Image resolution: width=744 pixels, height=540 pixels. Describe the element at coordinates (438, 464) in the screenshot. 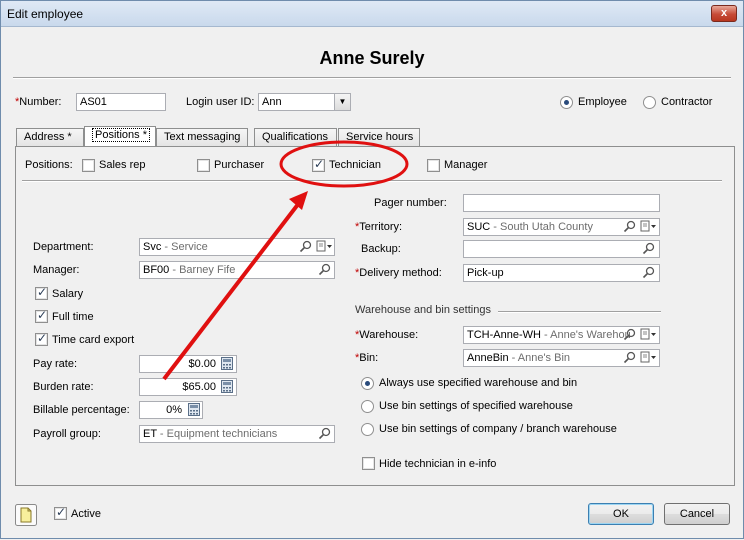

I see `hide-technician-label: Hide technician in e-info` at that location.